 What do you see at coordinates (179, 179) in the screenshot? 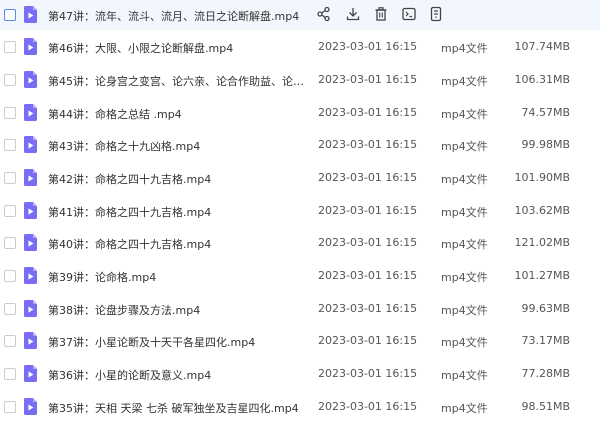
I see `file-name: 第42讲：命格之四十九吉格.mp4` at bounding box center [179, 179].